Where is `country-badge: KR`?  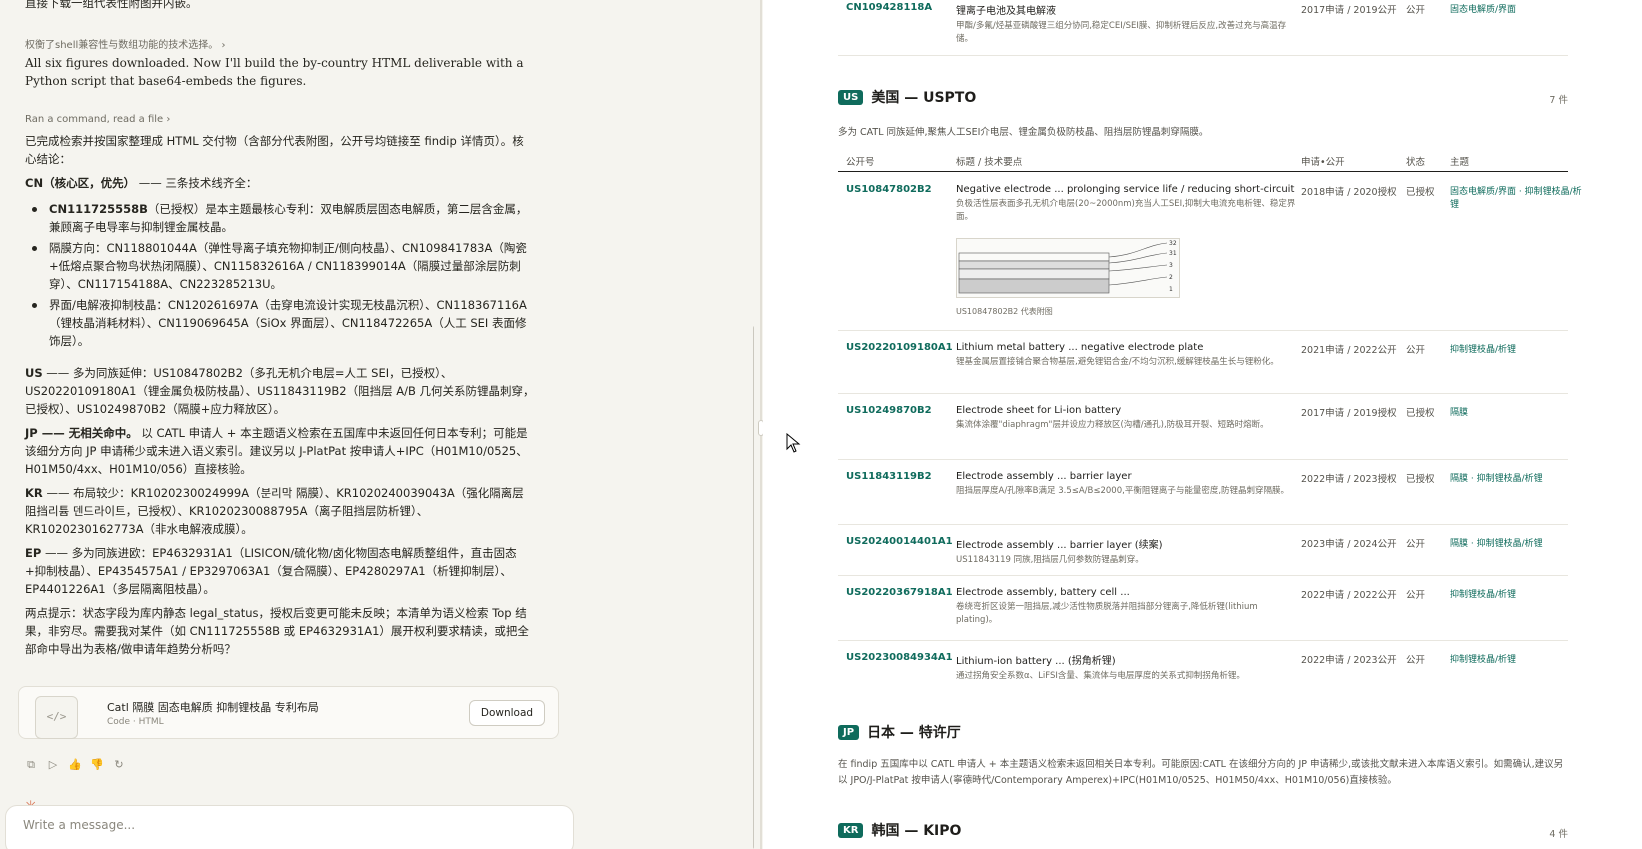 country-badge: KR is located at coordinates (851, 830).